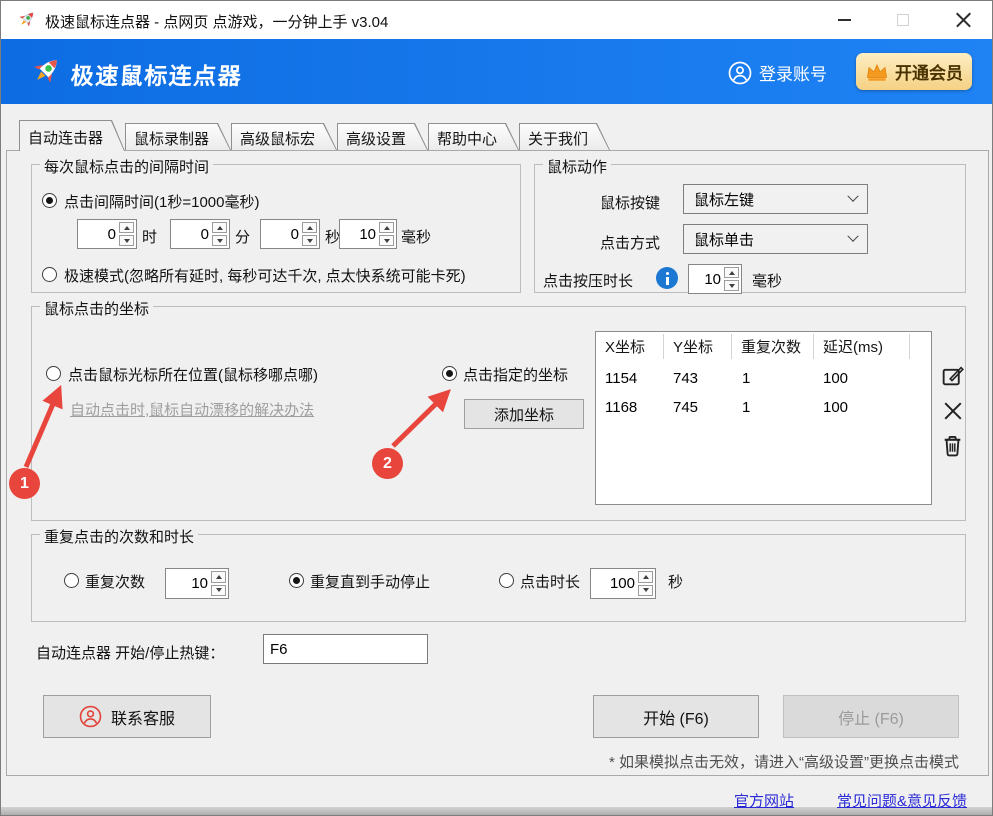 This screenshot has width=993, height=816. I want to click on annotation-badge-1: 1, so click(24, 483).